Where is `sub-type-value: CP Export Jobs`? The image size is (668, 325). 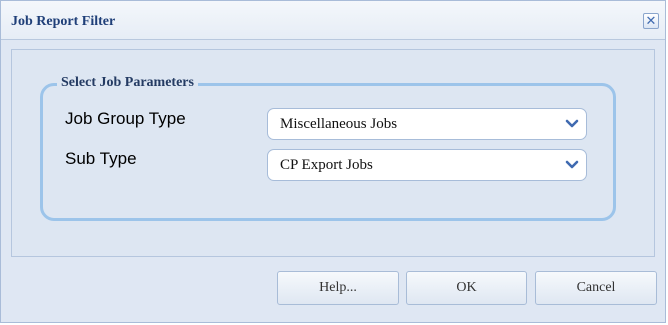 sub-type-value: CP Export Jobs is located at coordinates (326, 165).